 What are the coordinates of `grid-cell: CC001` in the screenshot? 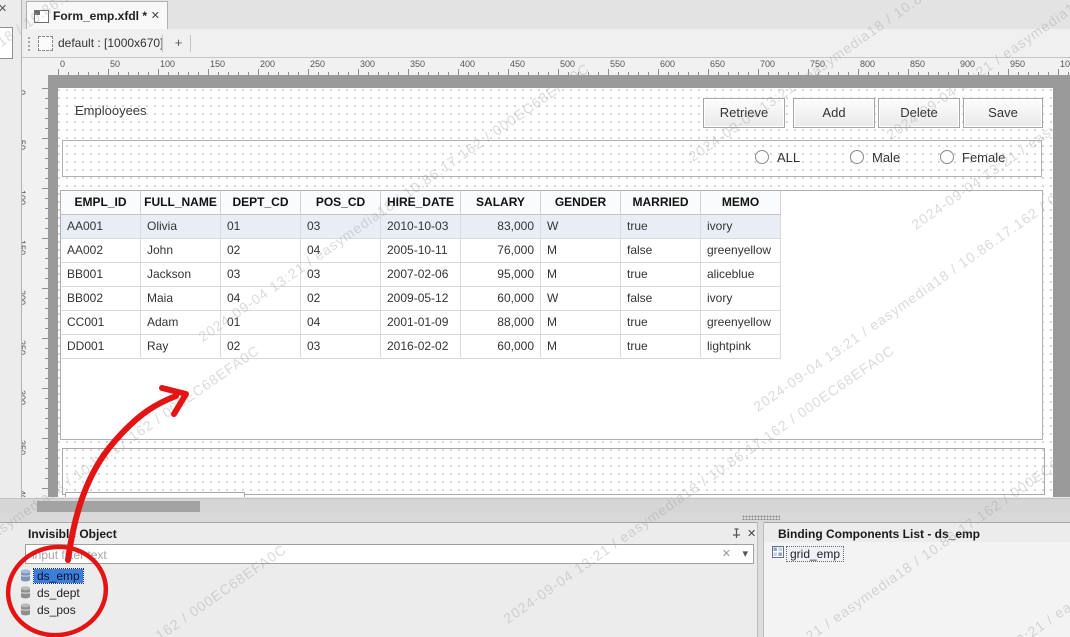 It's located at (101, 323).